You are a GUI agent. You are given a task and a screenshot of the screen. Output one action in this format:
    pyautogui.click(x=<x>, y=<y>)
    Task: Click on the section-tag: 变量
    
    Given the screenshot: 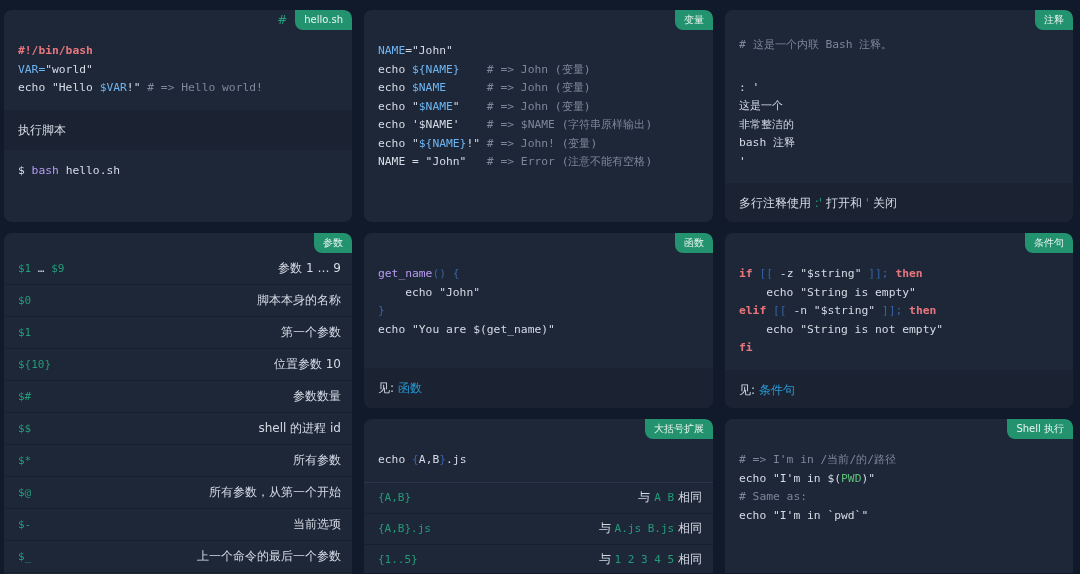 What is the action you would take?
    pyautogui.click(x=694, y=20)
    